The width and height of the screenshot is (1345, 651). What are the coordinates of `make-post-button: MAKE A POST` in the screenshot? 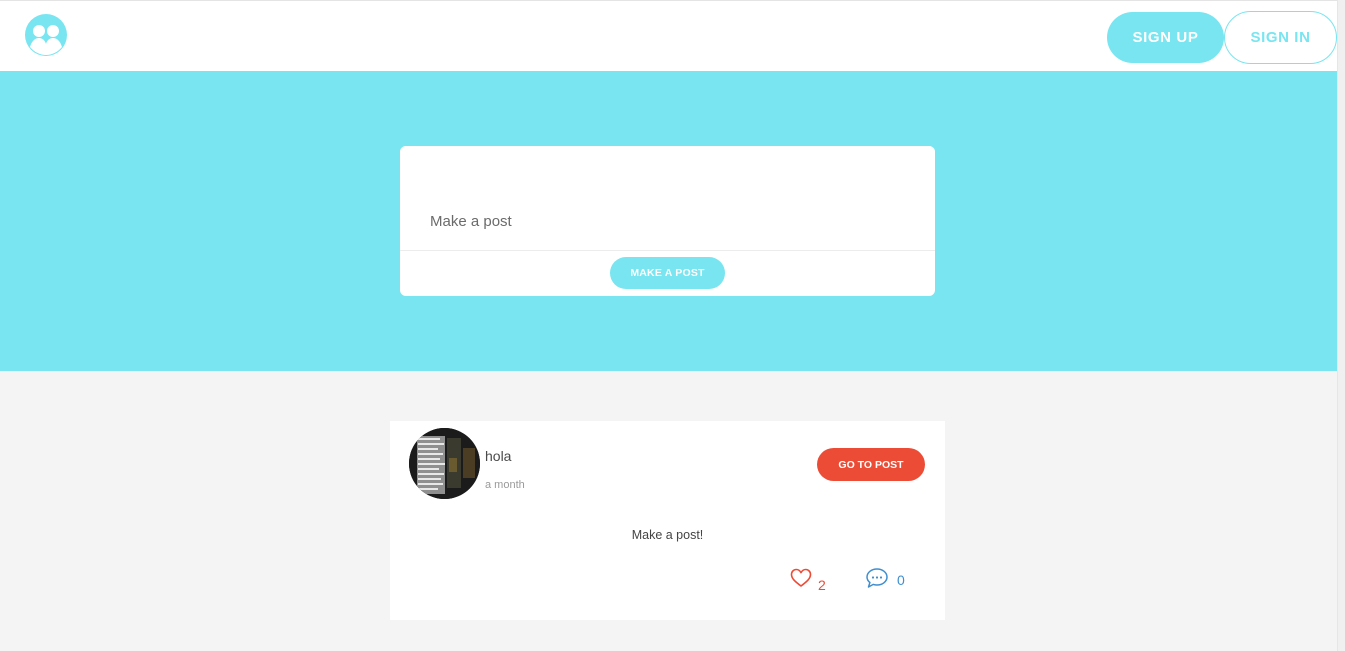 It's located at (667, 273).